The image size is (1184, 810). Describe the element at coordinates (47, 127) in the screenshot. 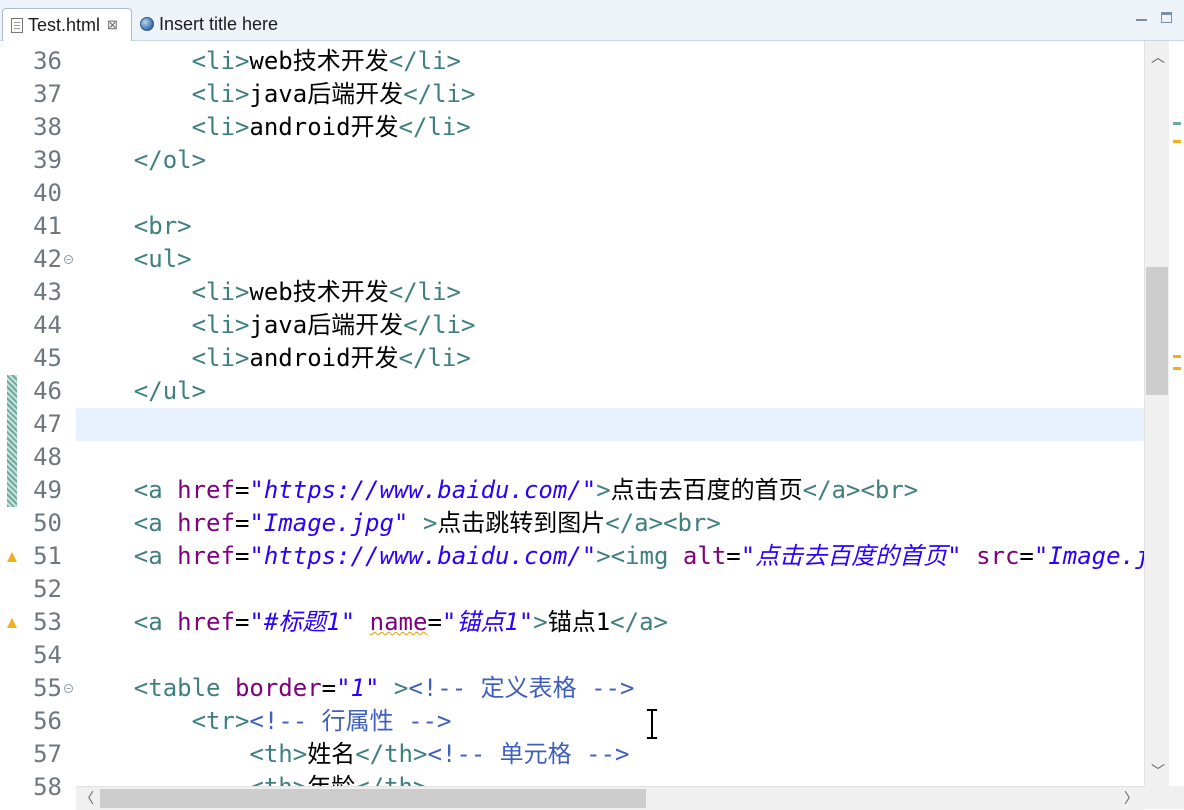

I see `line-number: 38` at that location.